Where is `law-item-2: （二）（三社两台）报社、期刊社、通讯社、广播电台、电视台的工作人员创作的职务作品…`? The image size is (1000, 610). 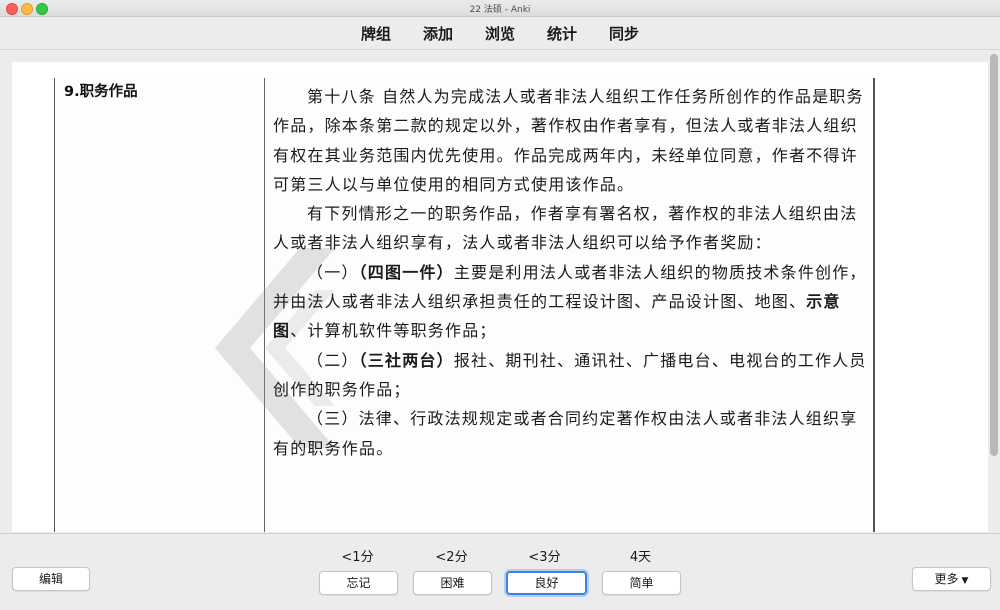
law-item-2: （二）（三社两台）报社、期刊社、通讯社、广播电台、电视台的工作人员创作的职务作品… is located at coordinates (570, 375).